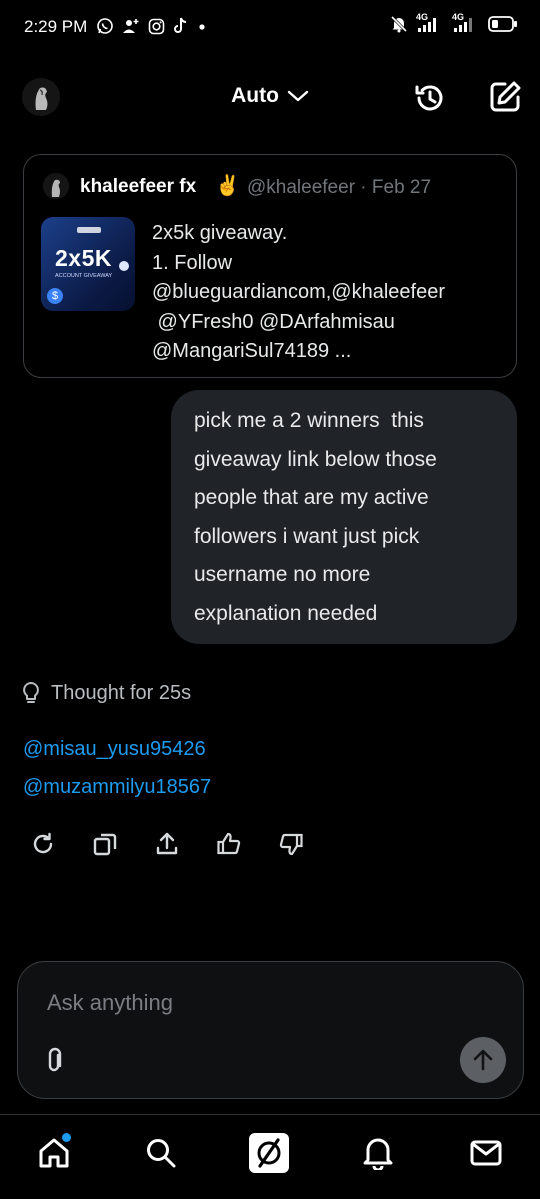 The width and height of the screenshot is (540, 1199). Describe the element at coordinates (399, 24) in the screenshot. I see `mute-icon` at that location.